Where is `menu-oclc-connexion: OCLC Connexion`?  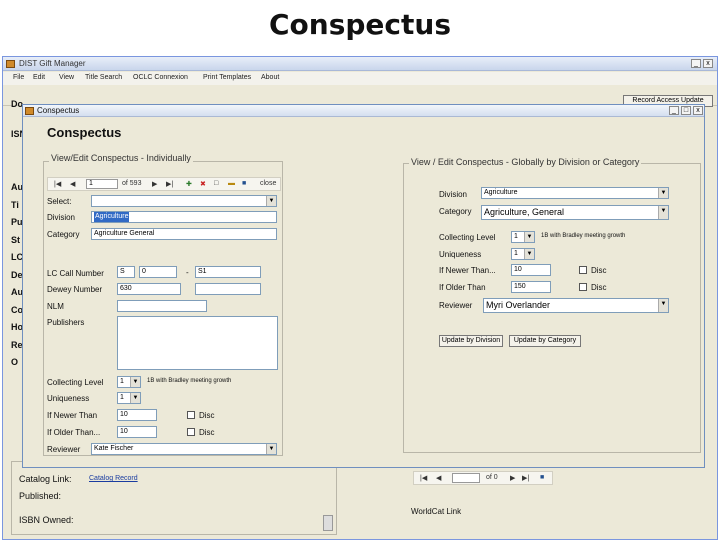
menu-oclc-connexion: OCLC Connexion is located at coordinates (160, 77).